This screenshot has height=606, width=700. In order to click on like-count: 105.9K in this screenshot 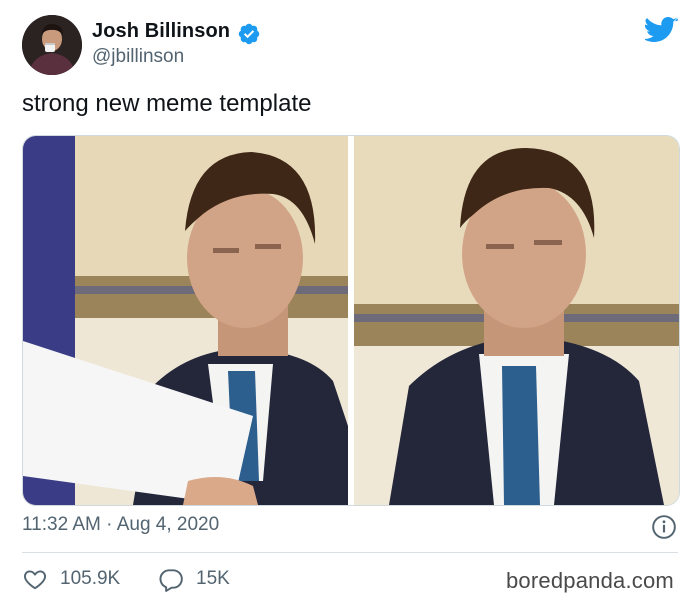, I will do `click(90, 578)`.